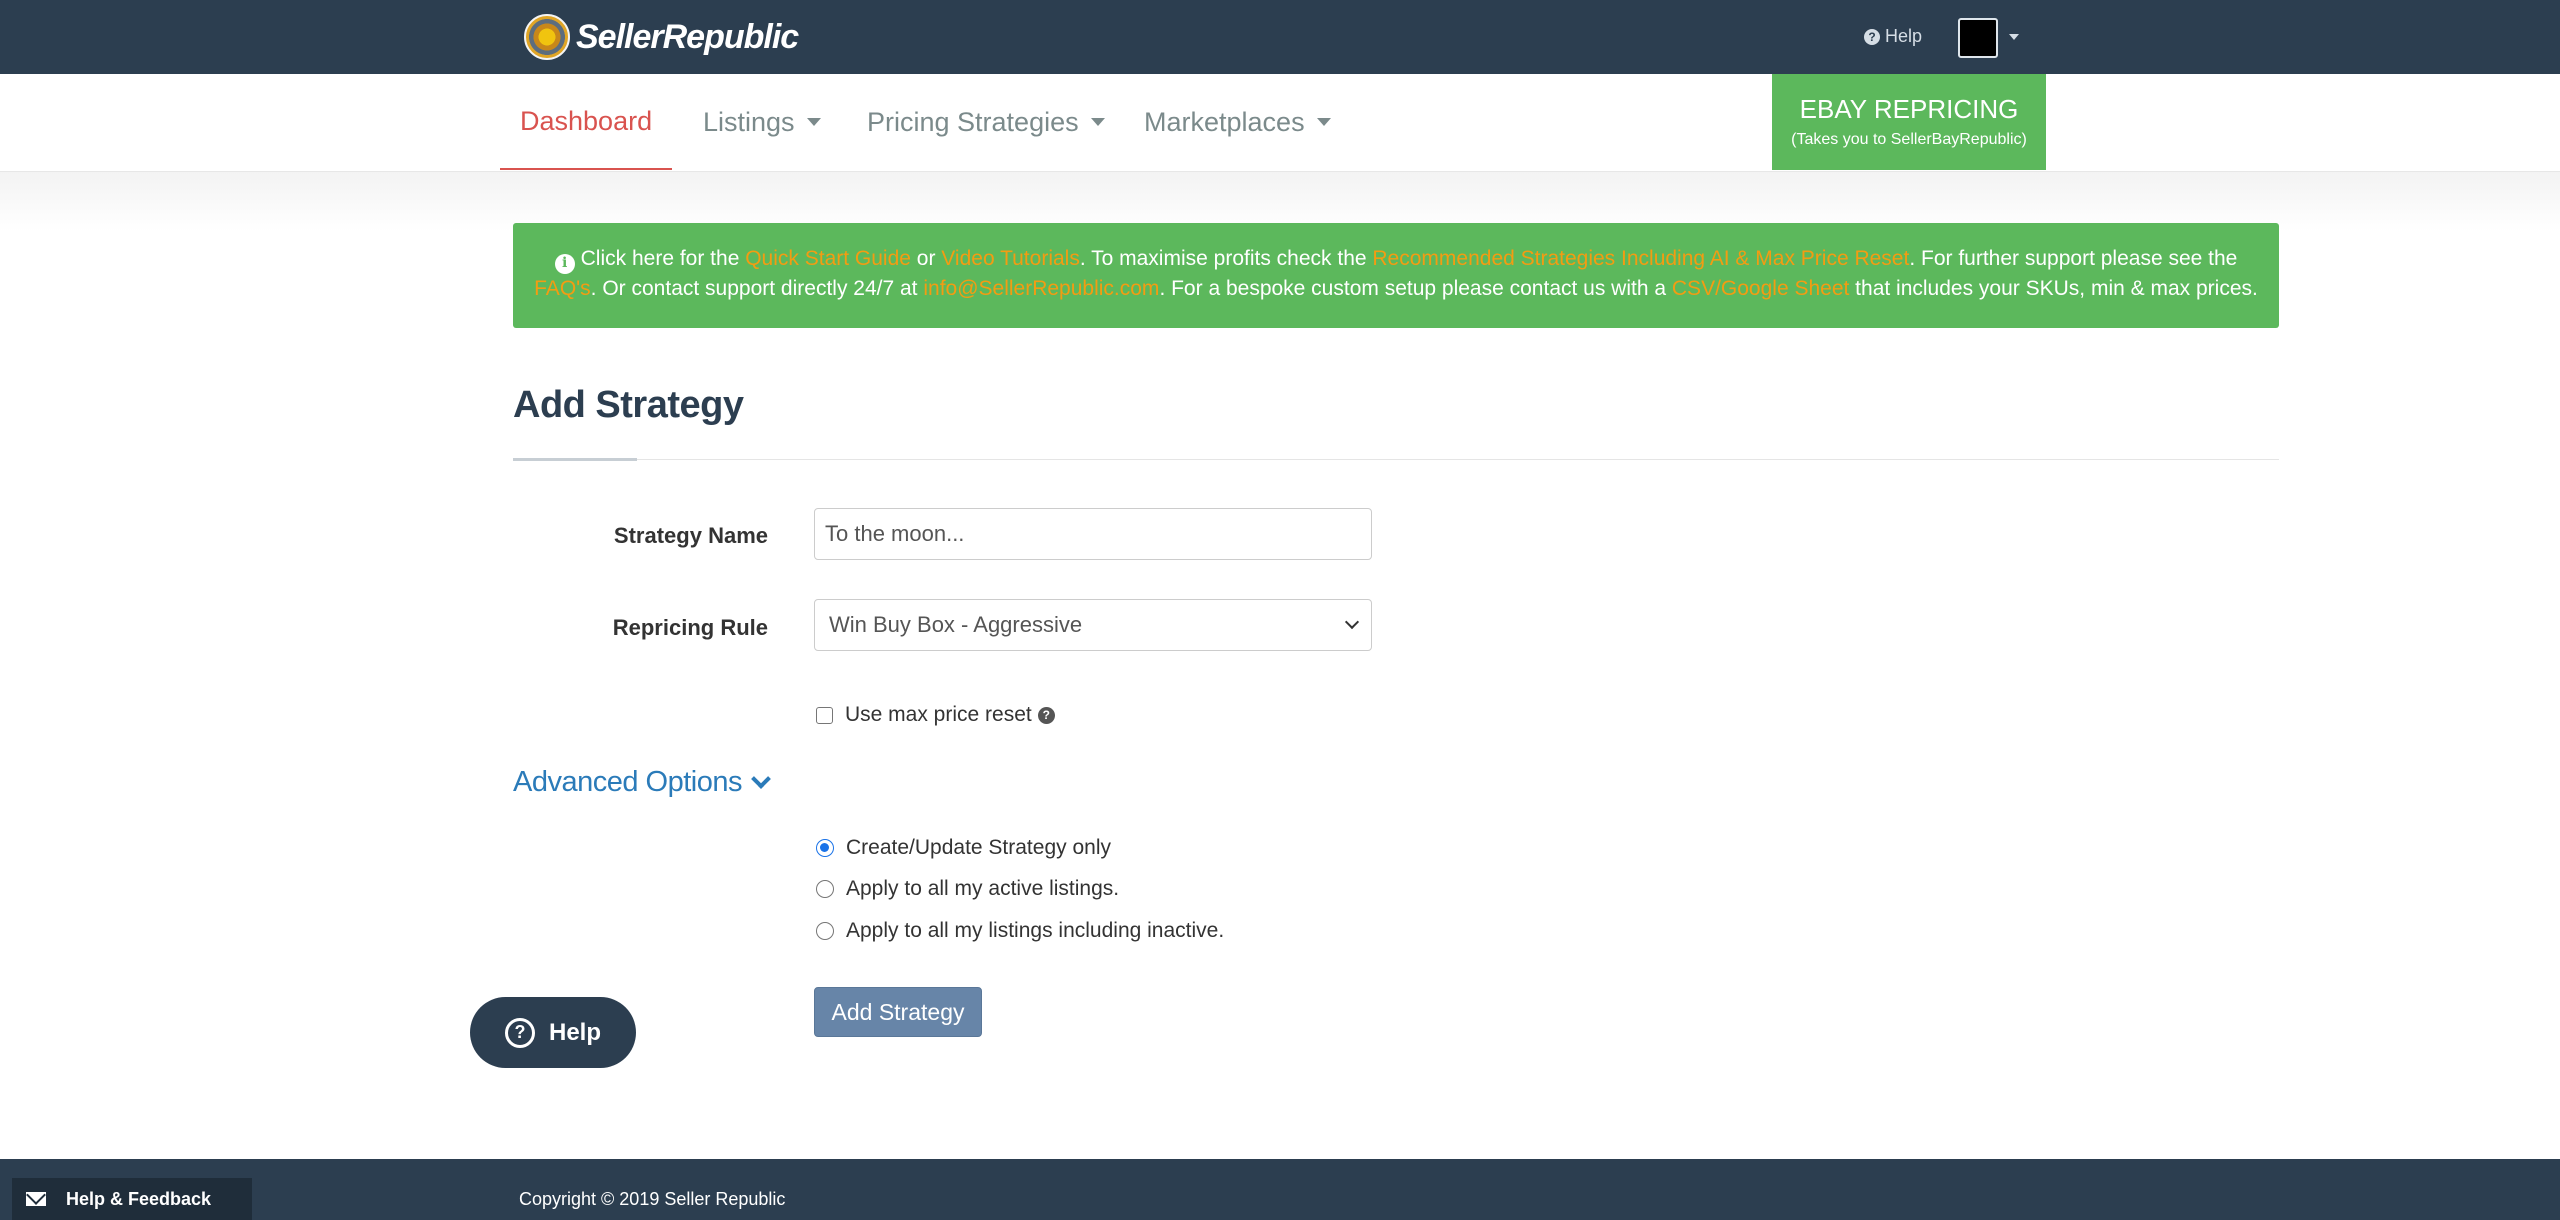  What do you see at coordinates (139, 1198) in the screenshot?
I see `help-feedback-label: Help & Feedback` at bounding box center [139, 1198].